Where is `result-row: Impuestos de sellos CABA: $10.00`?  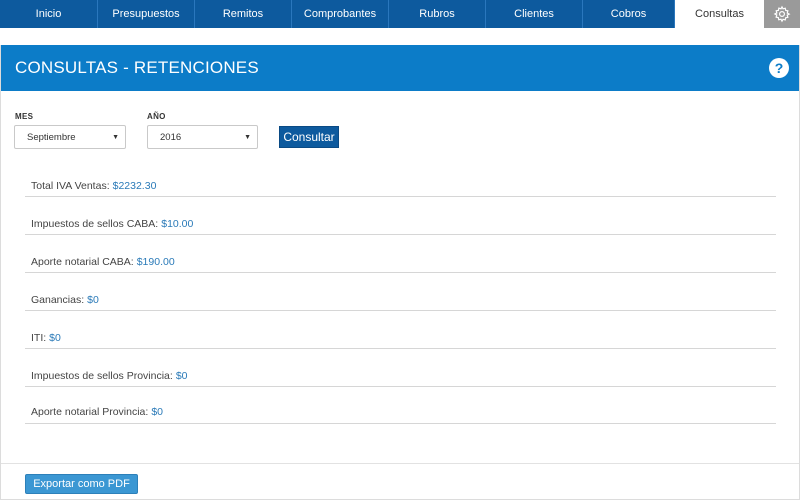
result-row: Impuestos de sellos CABA: $10.00 is located at coordinates (400, 216).